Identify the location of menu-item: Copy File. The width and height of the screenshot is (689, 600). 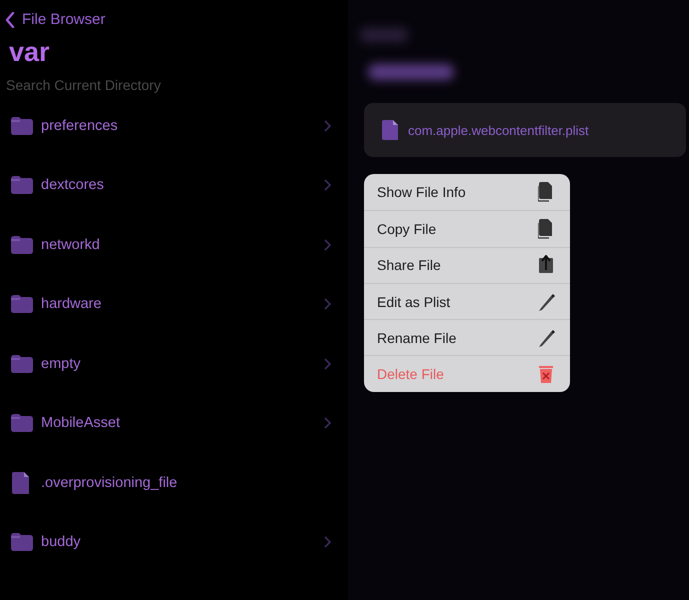
(467, 228).